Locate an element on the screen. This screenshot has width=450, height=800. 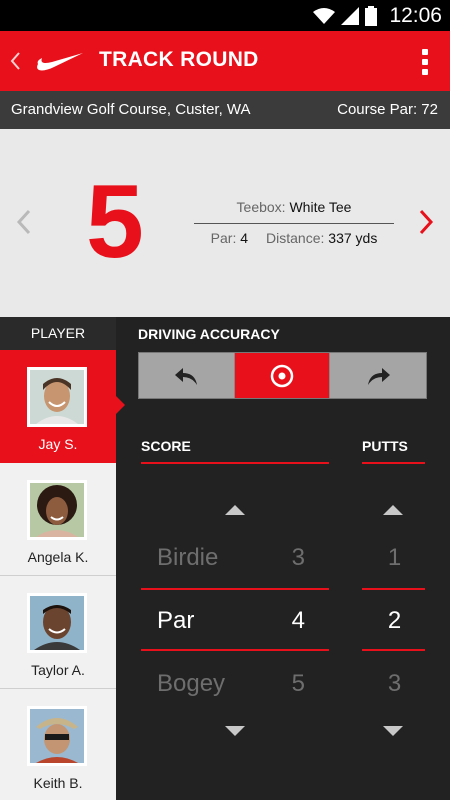
putts-option-selected: 2 is located at coordinates (394, 621).